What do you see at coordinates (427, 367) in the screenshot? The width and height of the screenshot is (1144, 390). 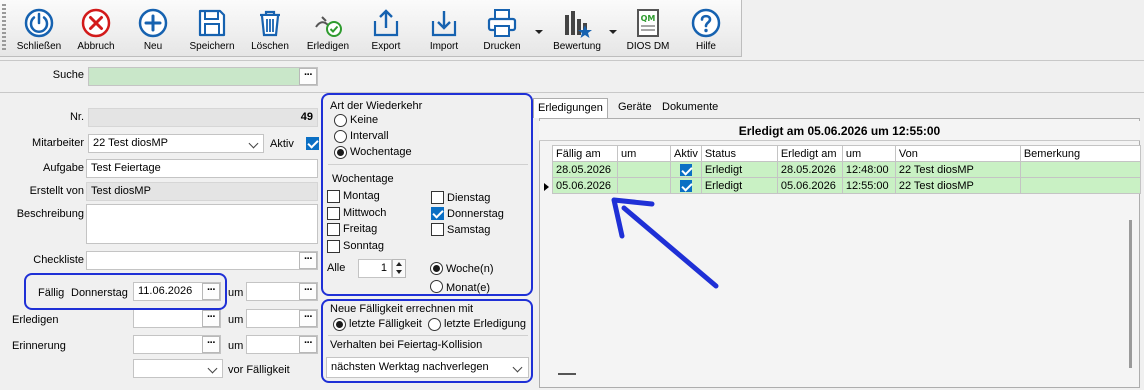 I see `holiday-behavior-select: nächsten Werktag nachverlegen` at bounding box center [427, 367].